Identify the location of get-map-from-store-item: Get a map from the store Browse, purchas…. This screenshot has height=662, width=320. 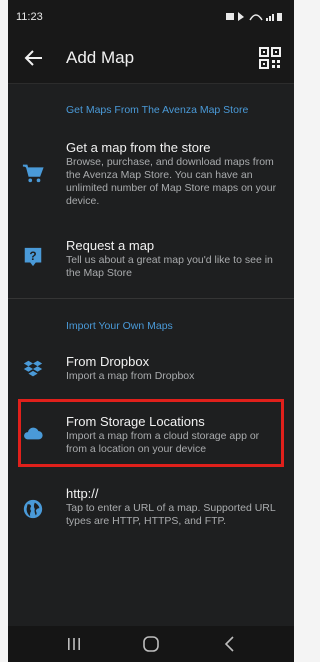
(151, 174).